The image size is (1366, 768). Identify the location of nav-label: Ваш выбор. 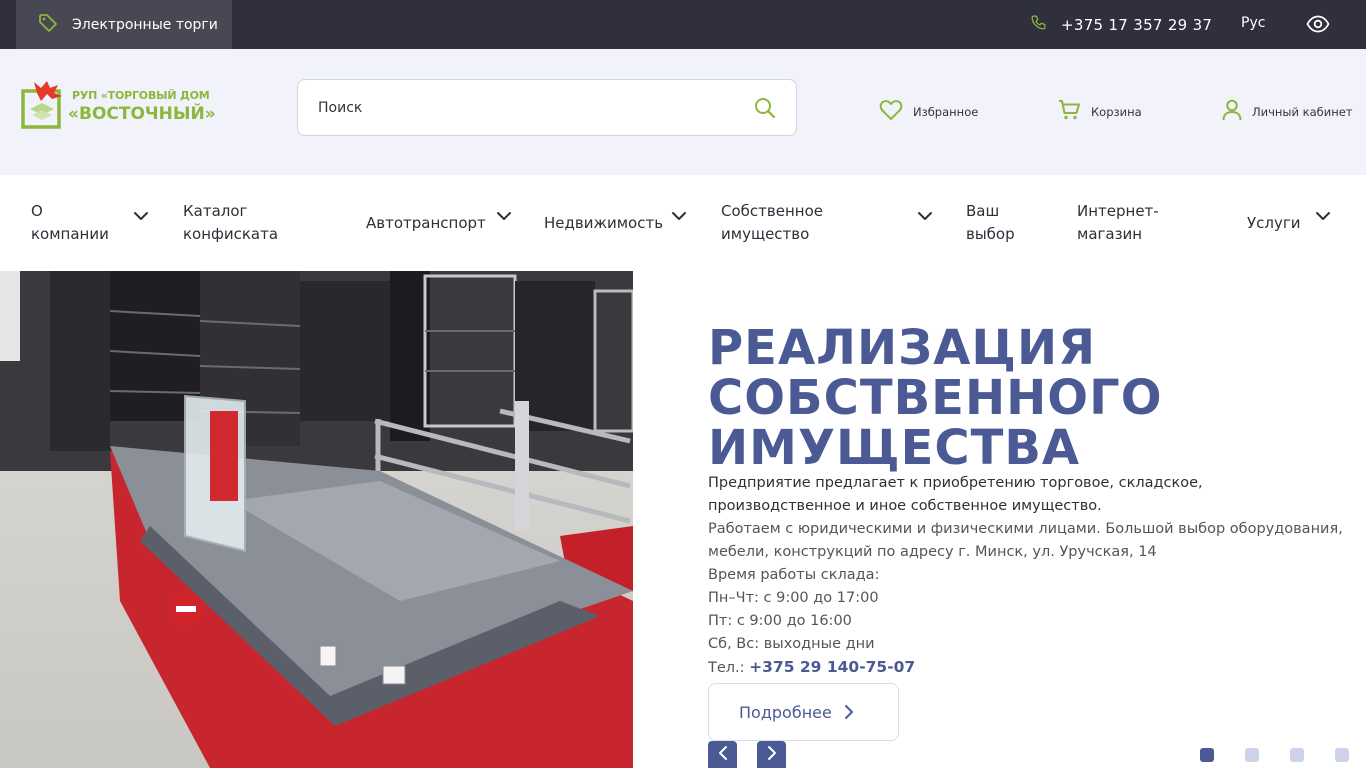
(990, 222).